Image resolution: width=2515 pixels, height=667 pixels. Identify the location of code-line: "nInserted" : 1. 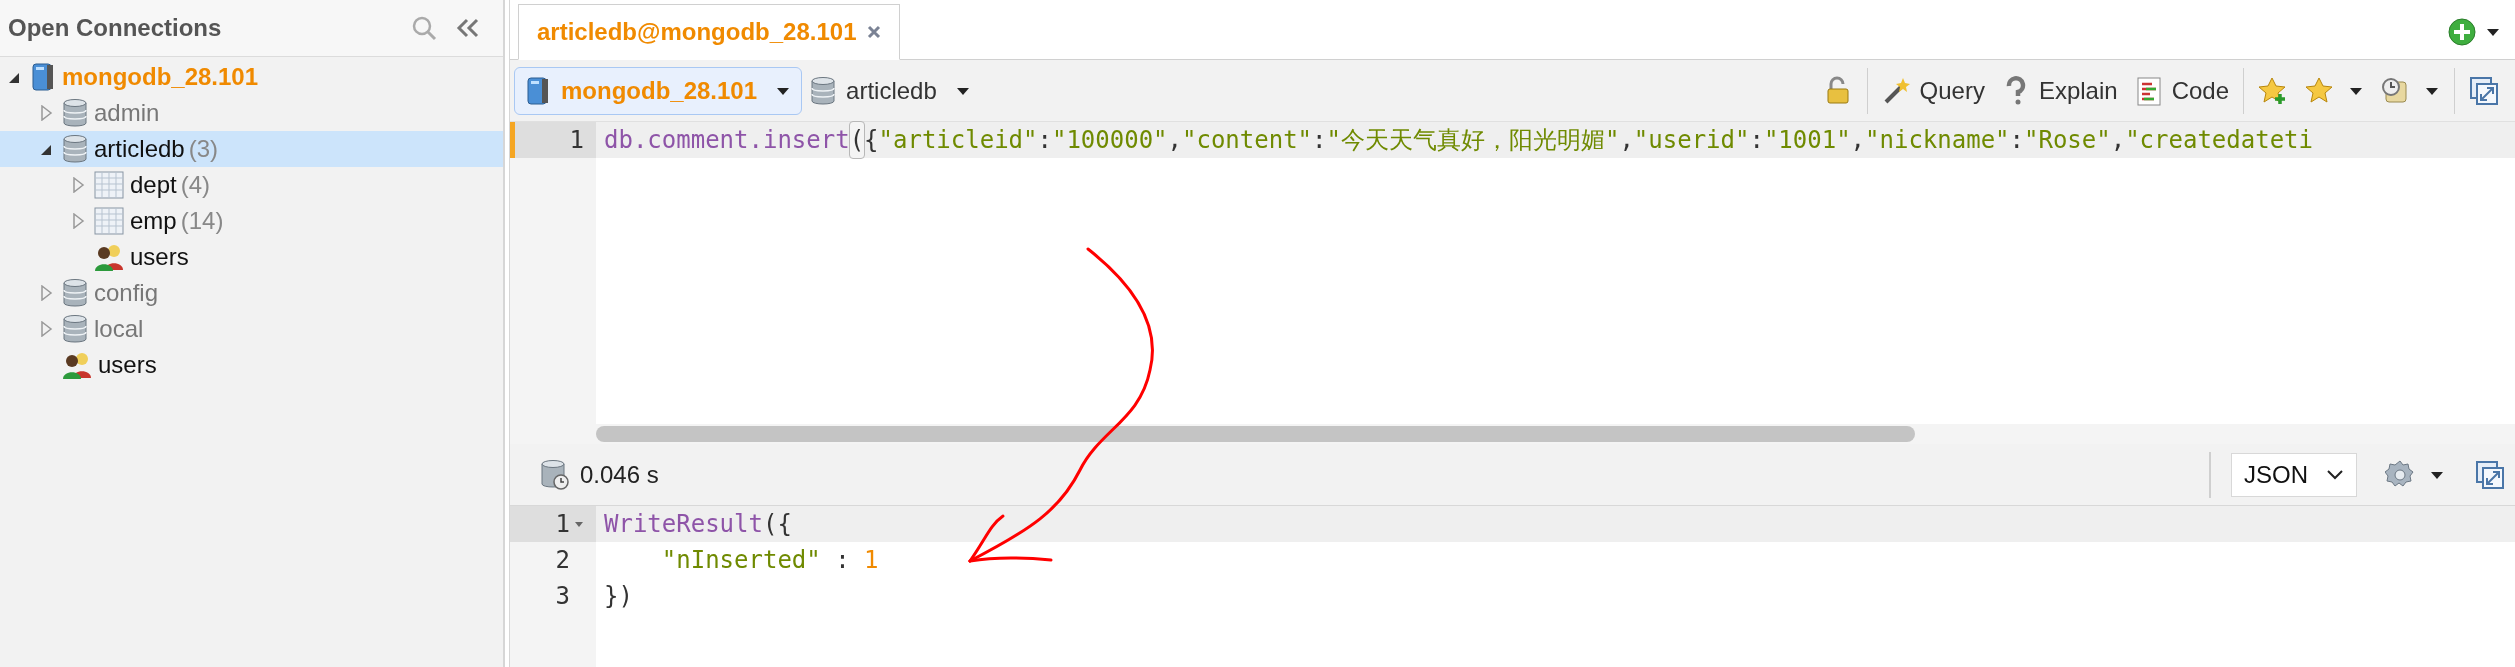
(769, 560).